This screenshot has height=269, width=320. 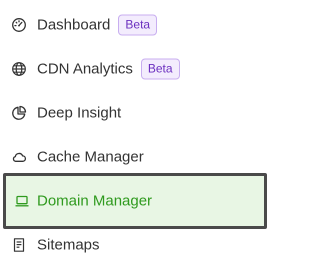 I want to click on sidebar-item-label: Domain Manager, so click(x=95, y=201).